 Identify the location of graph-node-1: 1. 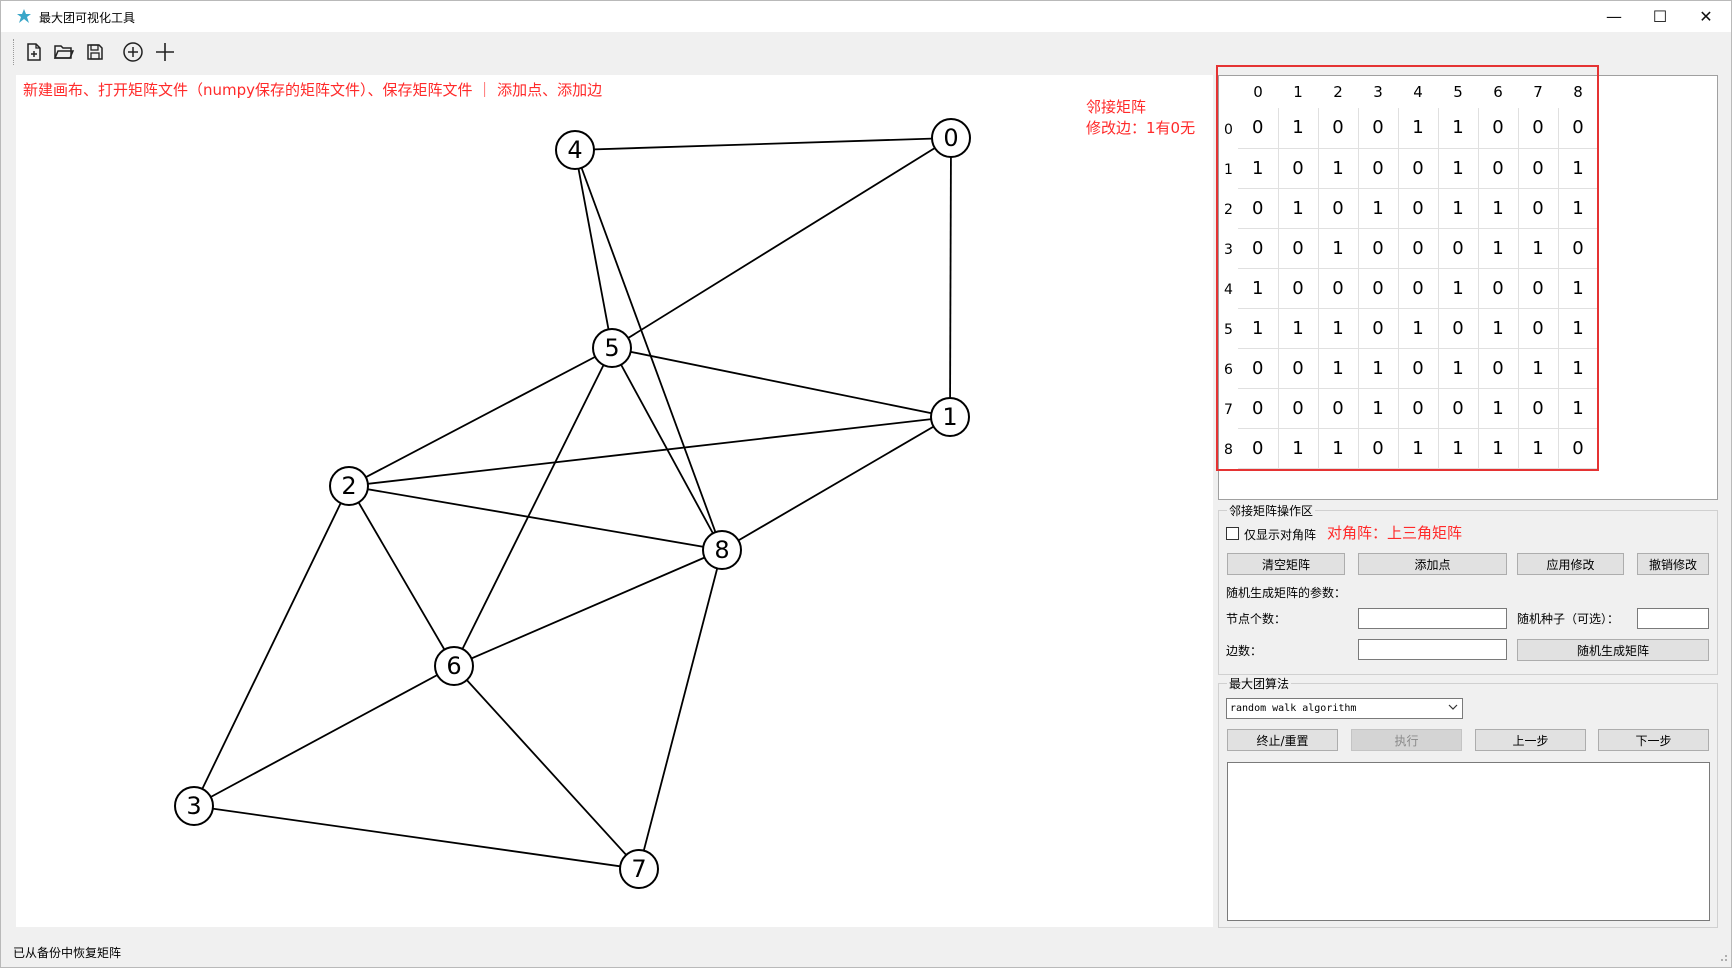
(950, 417).